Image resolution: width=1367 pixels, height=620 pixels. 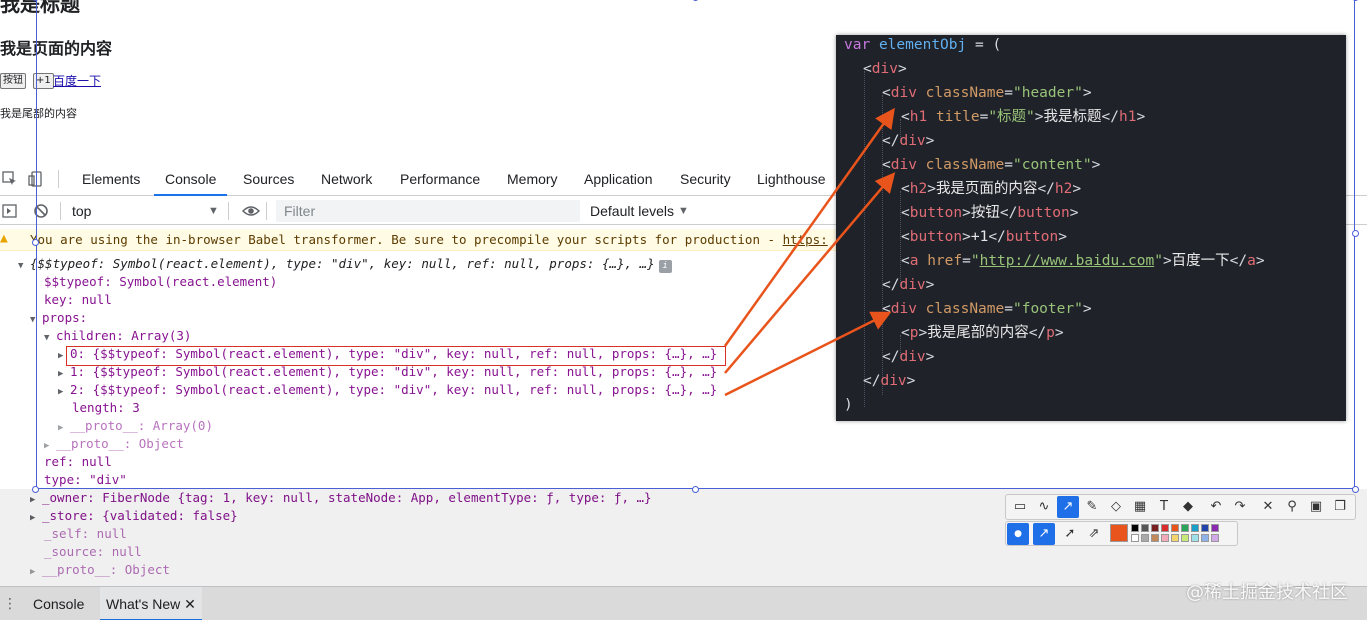 I want to click on annotation-toolbar: ▭ ∿ ↗ ✎ ◇ ▦ T ◆ ↶ ↷ ✕ ⚲ ▣ ❐, so click(x=1180, y=507).